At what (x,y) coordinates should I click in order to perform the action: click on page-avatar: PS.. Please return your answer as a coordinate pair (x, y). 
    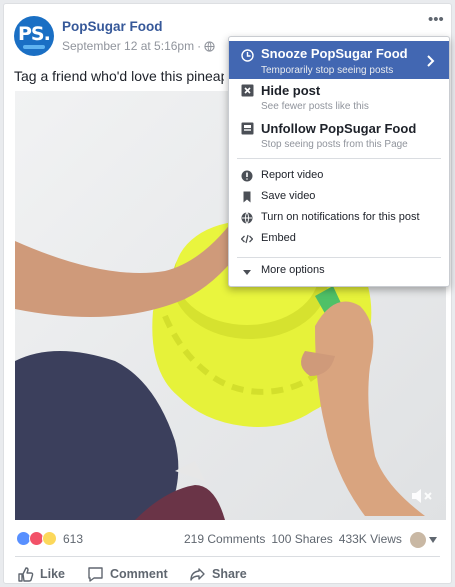
    Looking at the image, I should click on (34, 36).